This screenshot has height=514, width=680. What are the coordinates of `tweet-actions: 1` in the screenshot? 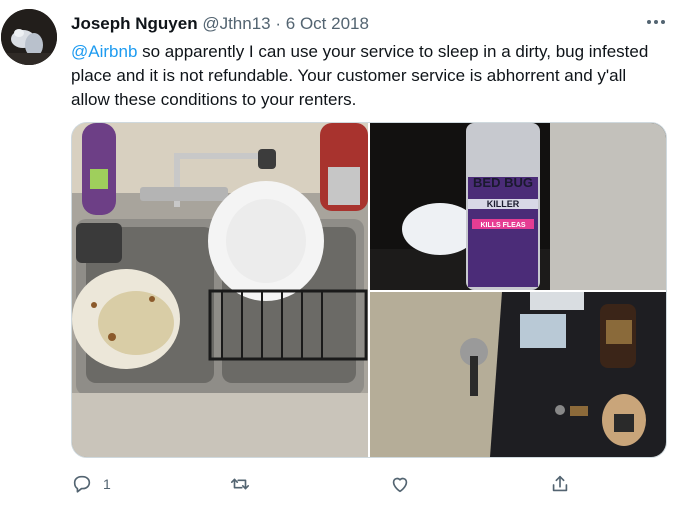 It's located at (331, 485).